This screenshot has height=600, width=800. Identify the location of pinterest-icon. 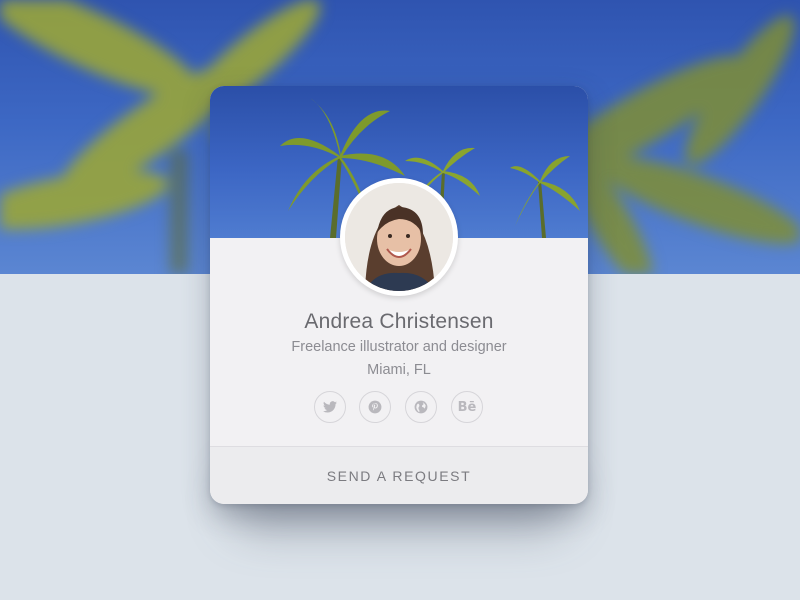
(375, 407).